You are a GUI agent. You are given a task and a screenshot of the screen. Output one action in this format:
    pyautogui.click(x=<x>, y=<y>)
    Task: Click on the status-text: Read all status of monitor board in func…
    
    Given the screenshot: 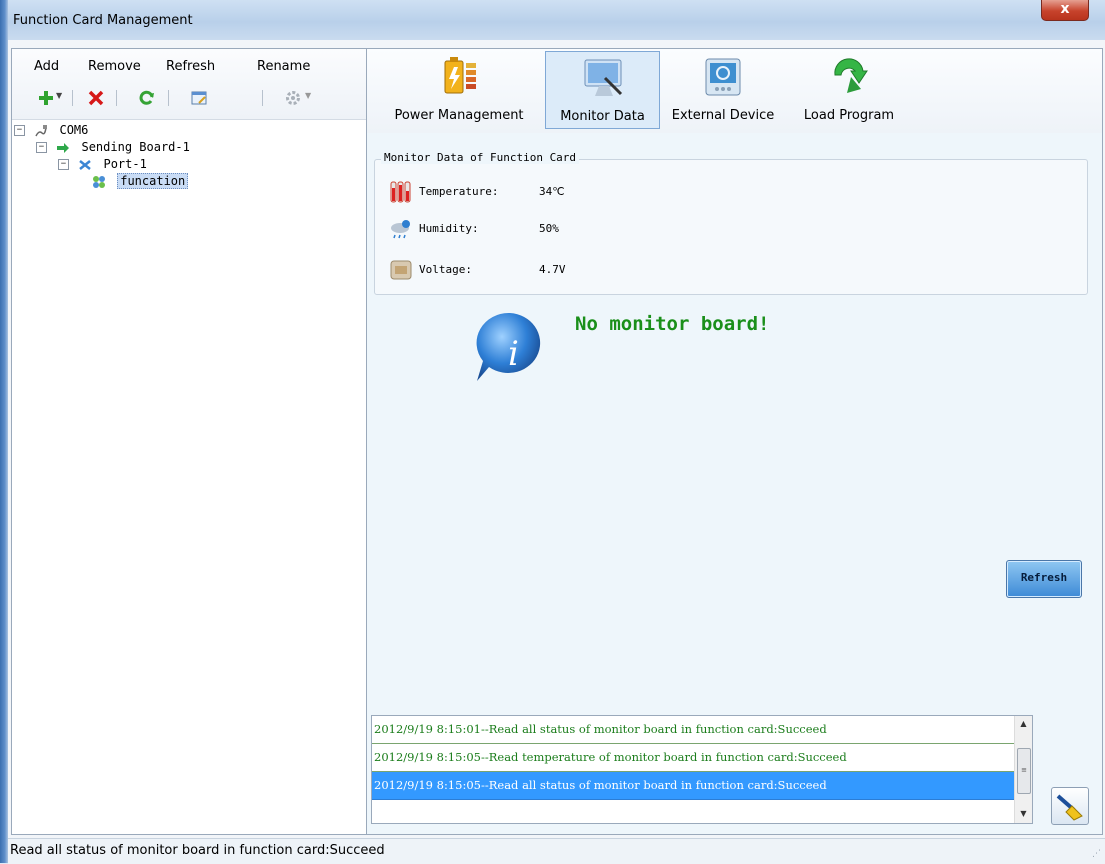 What is the action you would take?
    pyautogui.click(x=197, y=850)
    